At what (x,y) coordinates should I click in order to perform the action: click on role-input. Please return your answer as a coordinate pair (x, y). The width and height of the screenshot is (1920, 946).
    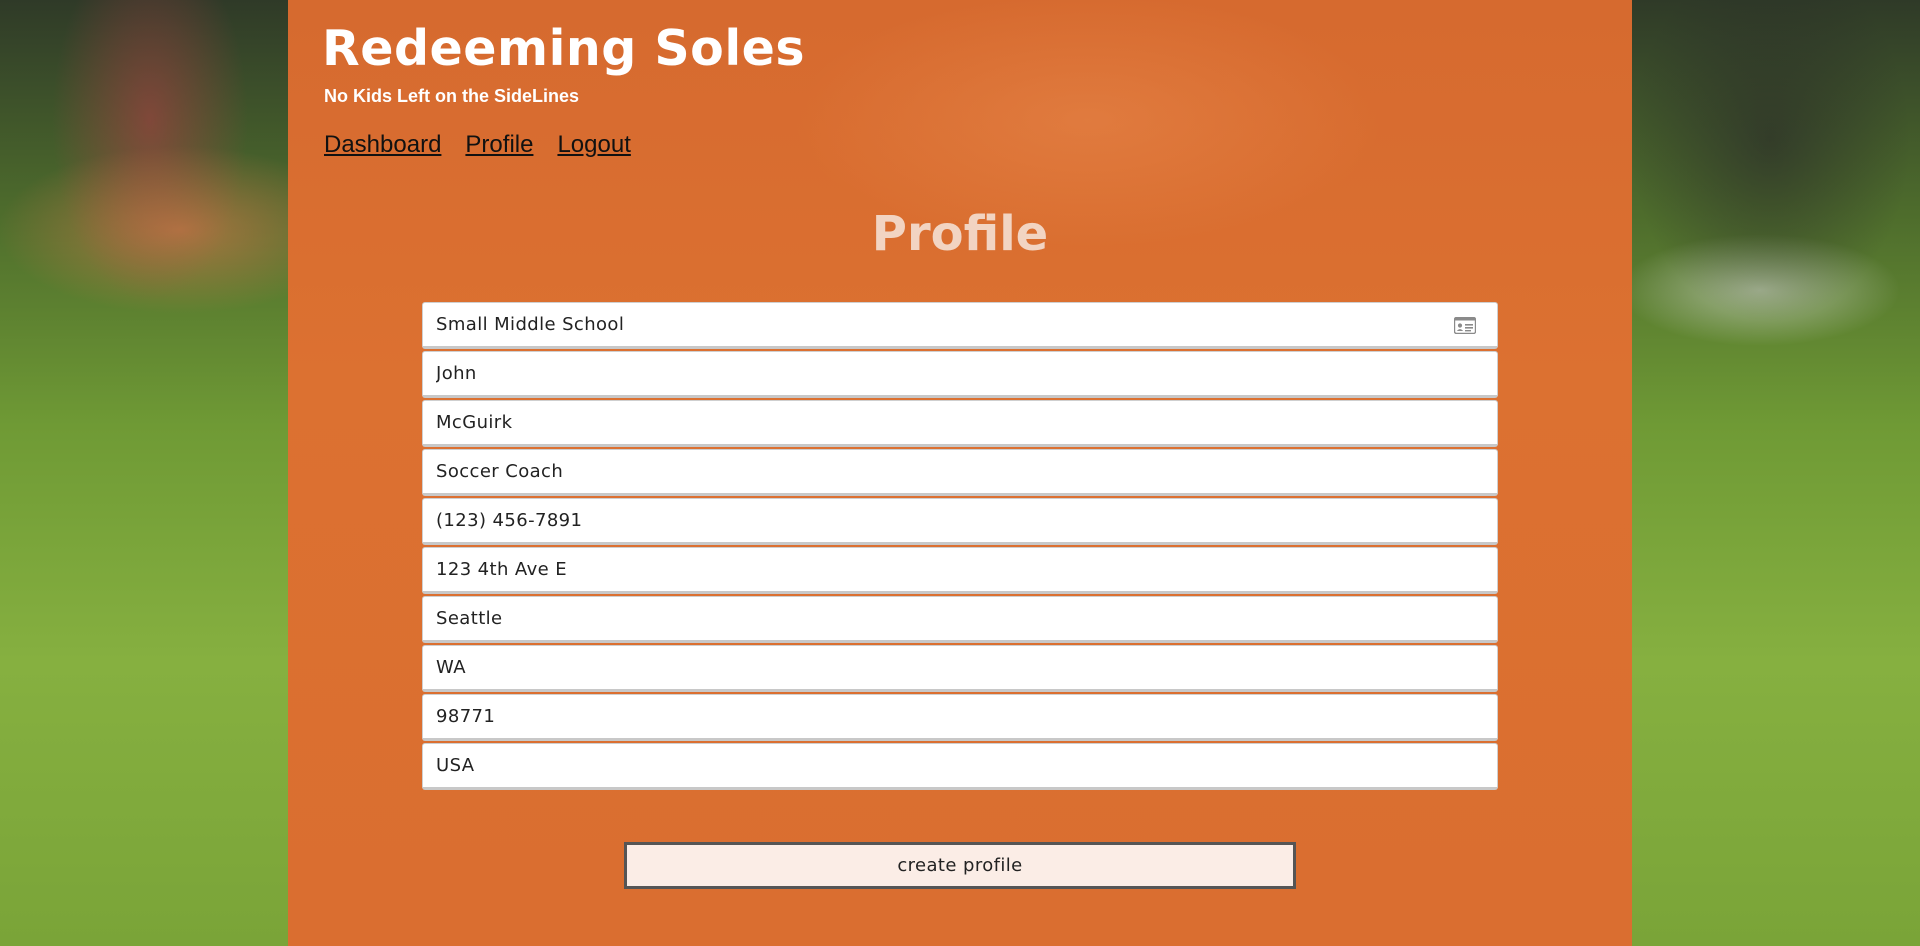
    Looking at the image, I should click on (960, 471).